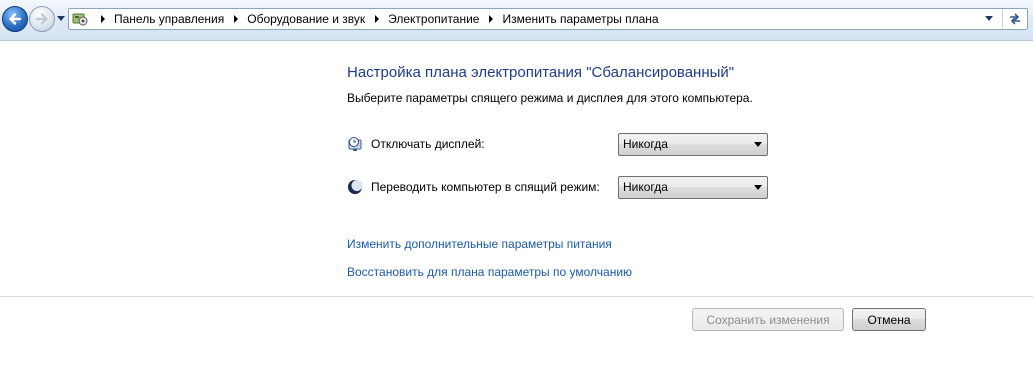 The image size is (1033, 382). Describe the element at coordinates (889, 319) in the screenshot. I see `cancel-button: Отмена` at that location.